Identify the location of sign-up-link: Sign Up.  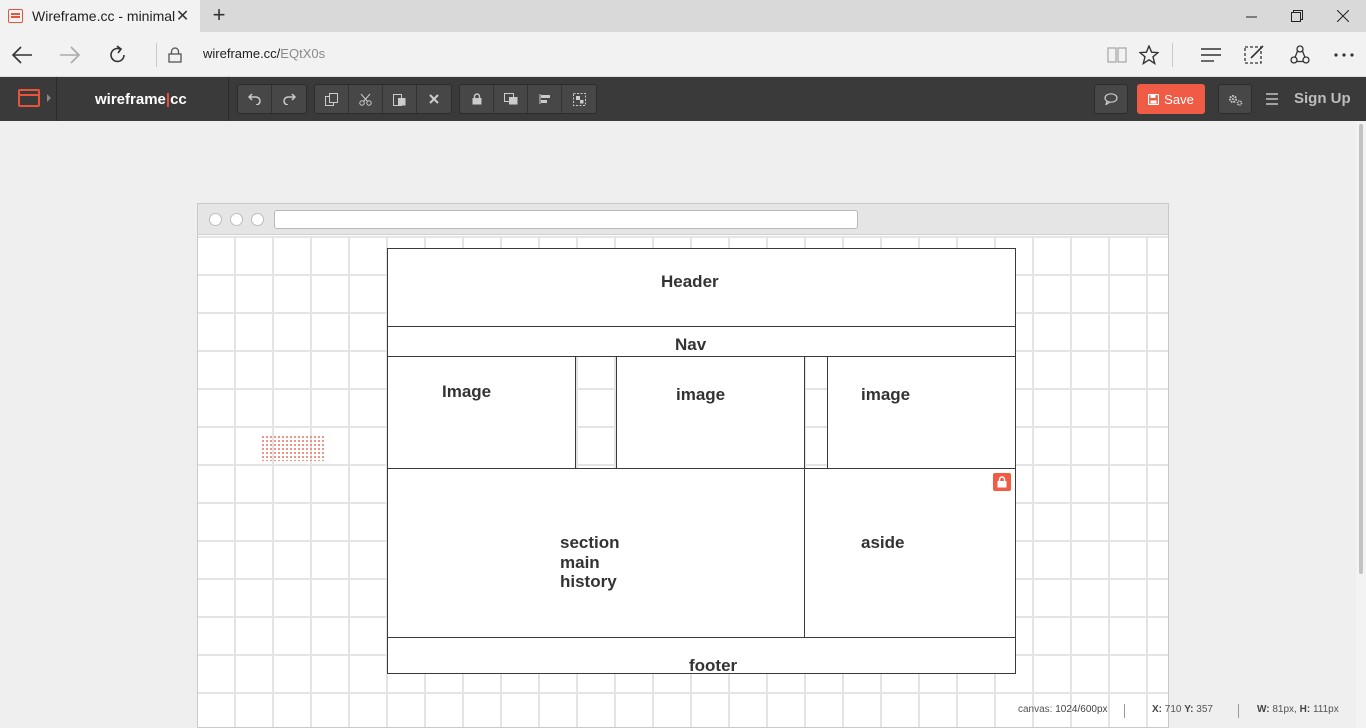
(1322, 98).